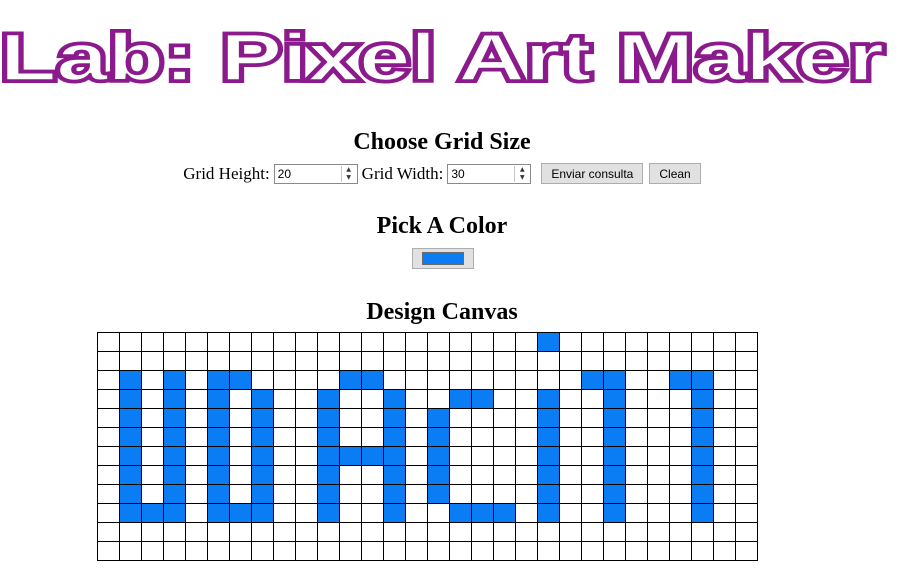 The width and height of the screenshot is (908, 572). Describe the element at coordinates (349, 178) in the screenshot. I see `spin-down-icon: ▼` at that location.